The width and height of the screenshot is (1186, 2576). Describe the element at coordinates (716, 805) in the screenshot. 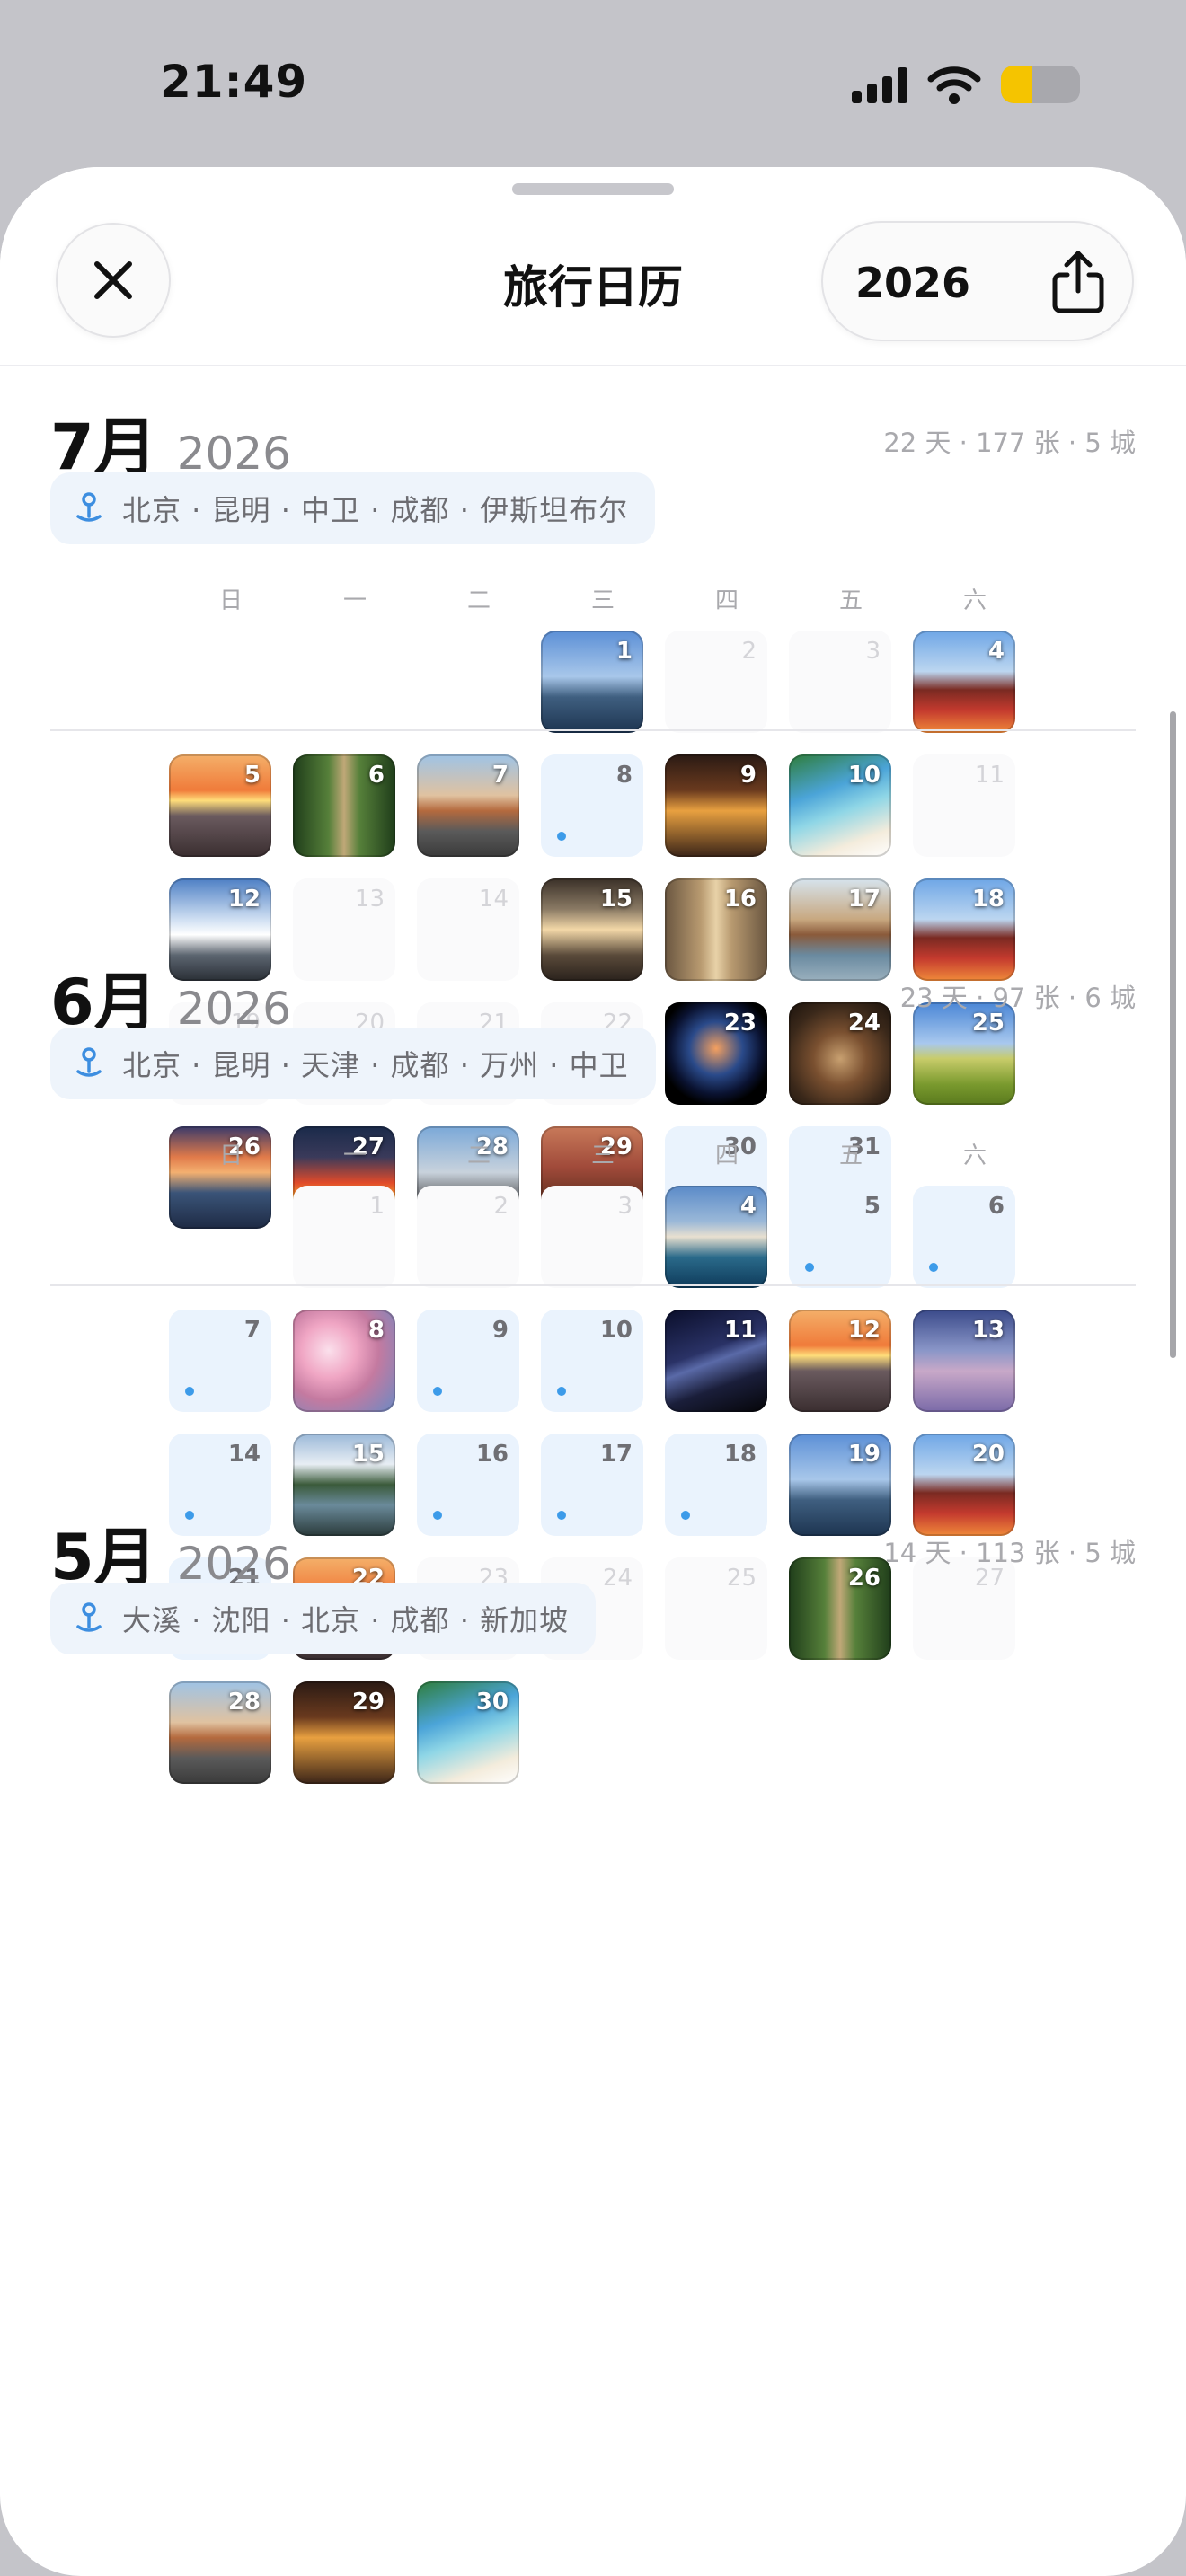

I see `calendar-day-photo: 9` at that location.